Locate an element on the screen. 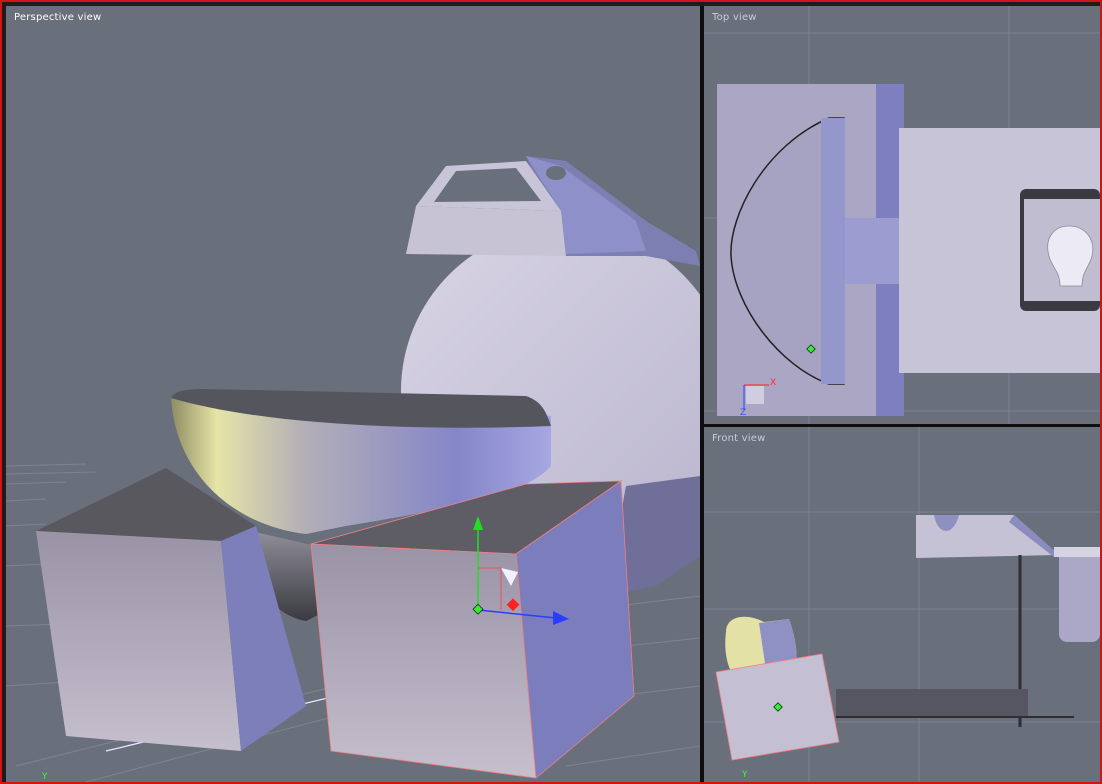 This screenshot has width=1102, height=784. lid-knob is located at coordinates (556, 173).